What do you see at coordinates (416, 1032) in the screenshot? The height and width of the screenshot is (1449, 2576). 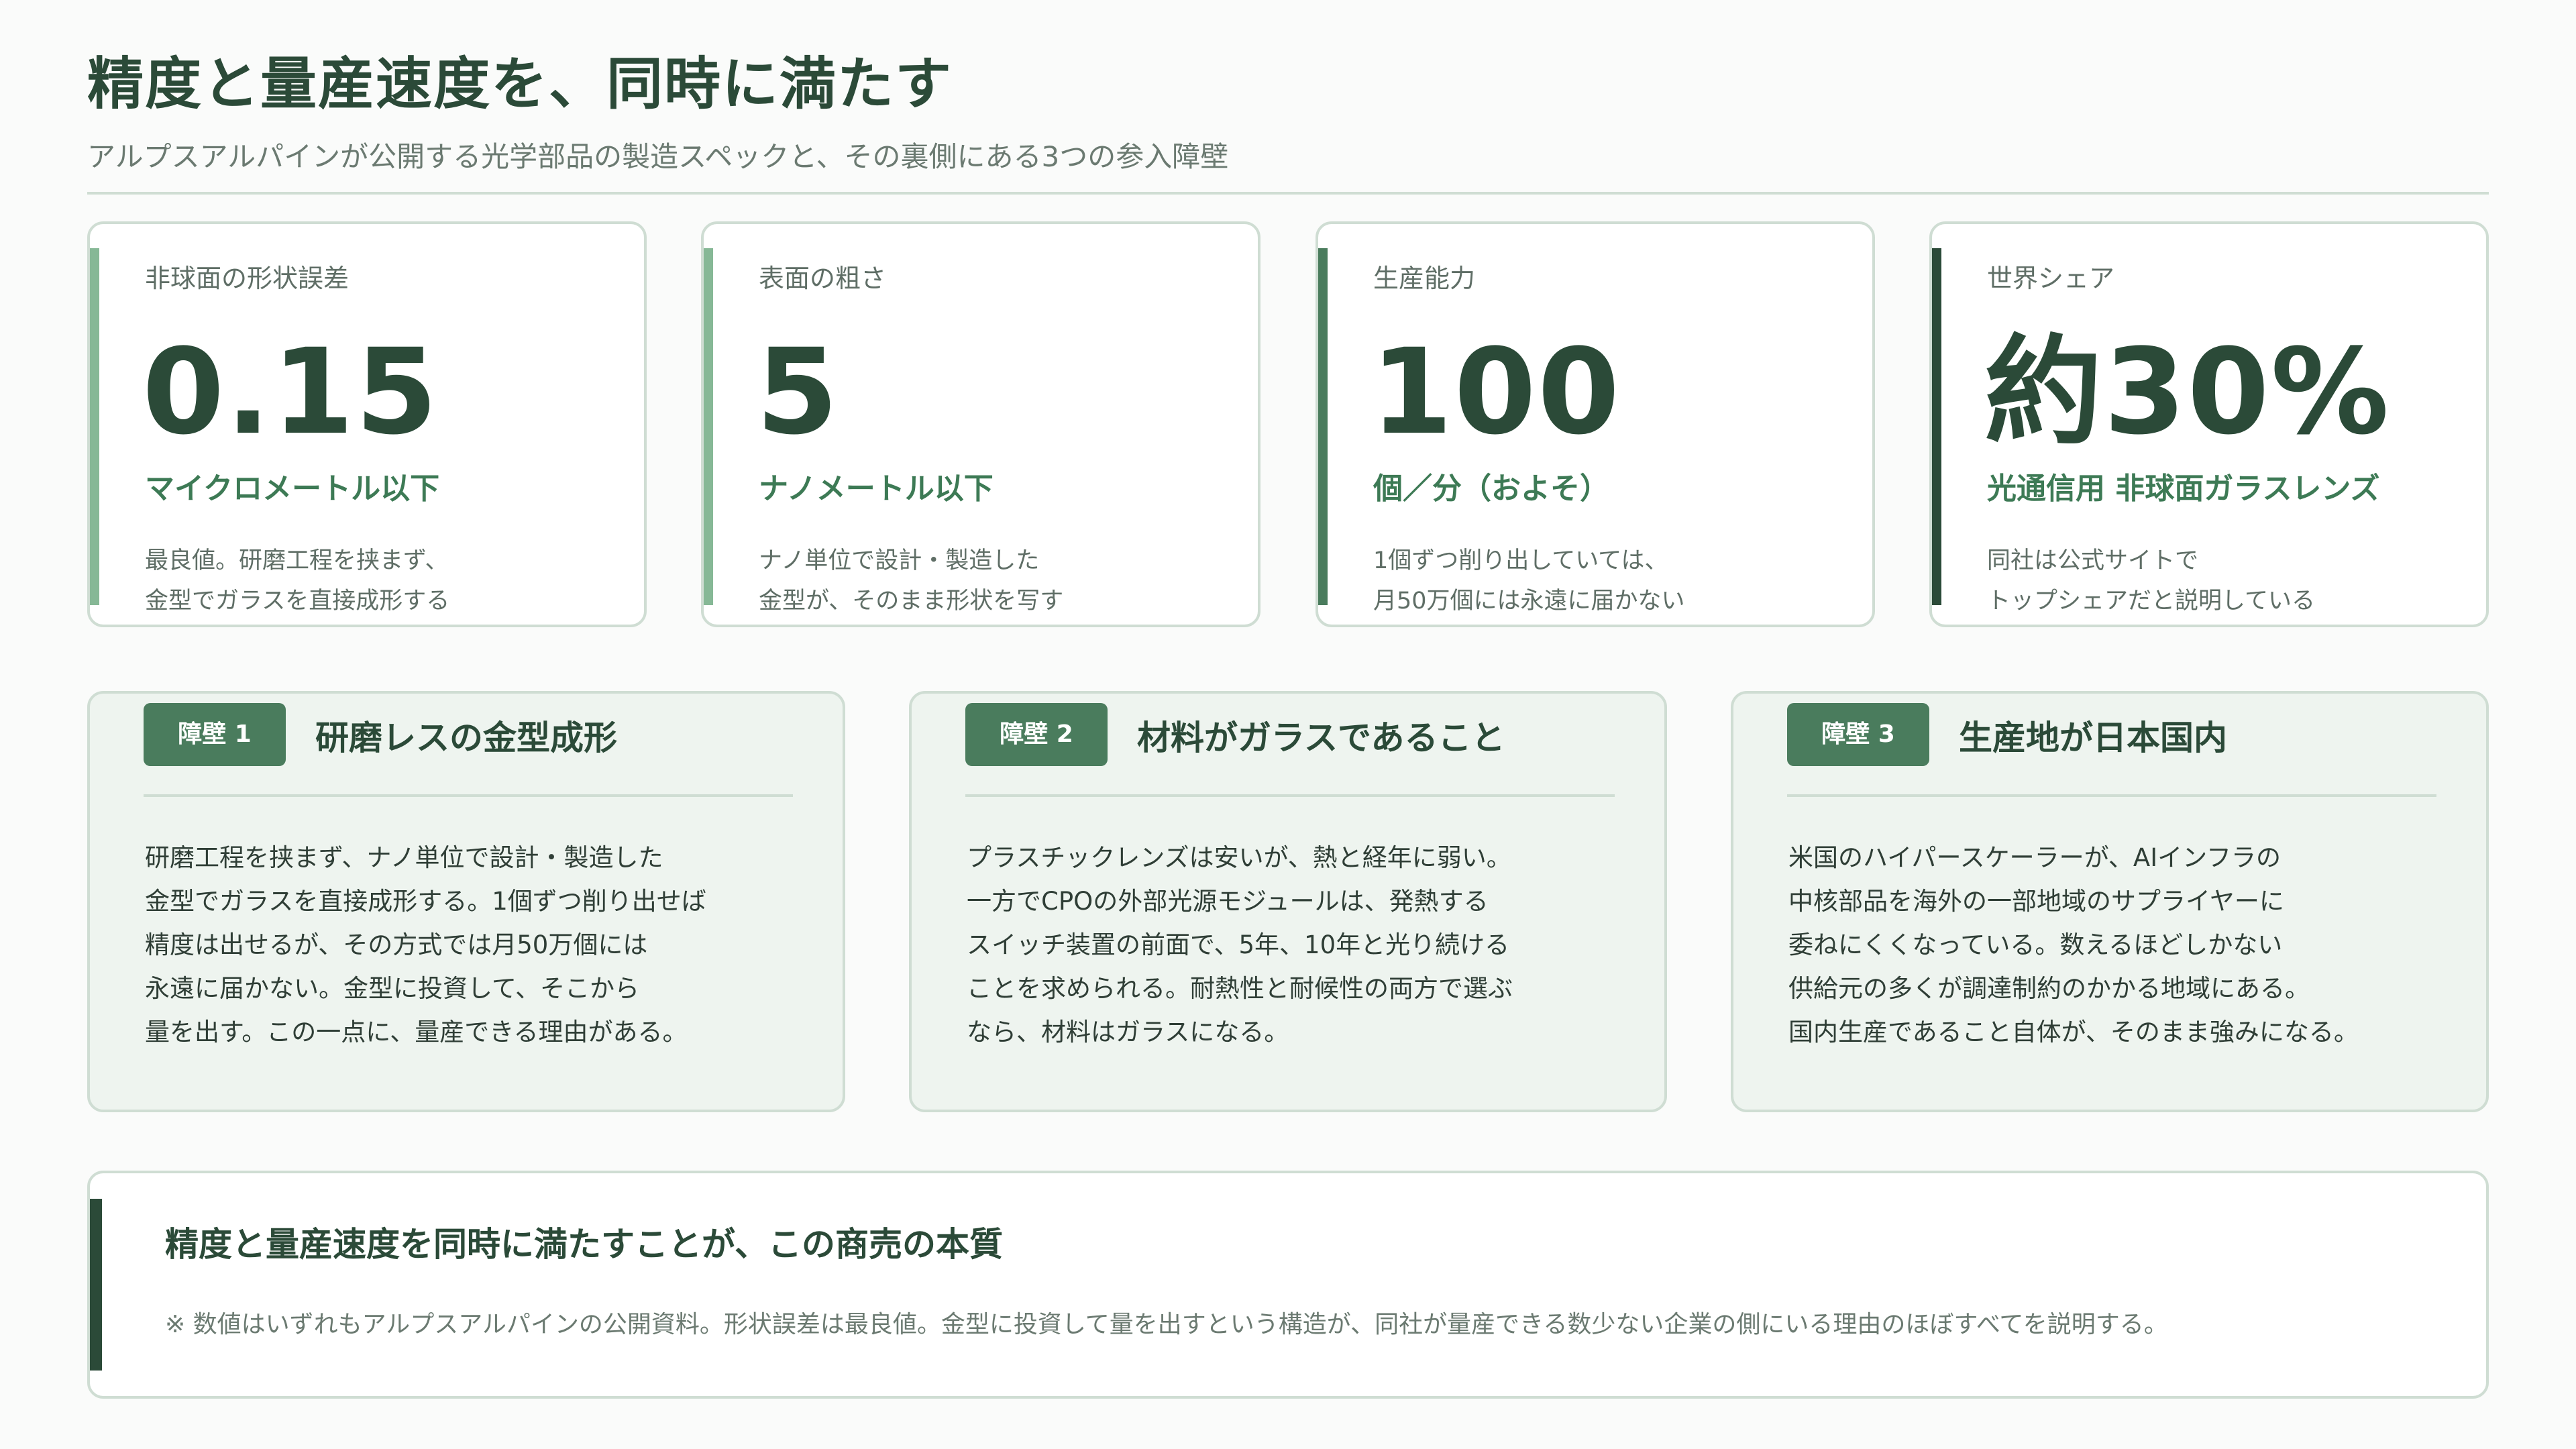 I see `barrier-line: 量を出す。この一点に、量産できる理由がある。` at bounding box center [416, 1032].